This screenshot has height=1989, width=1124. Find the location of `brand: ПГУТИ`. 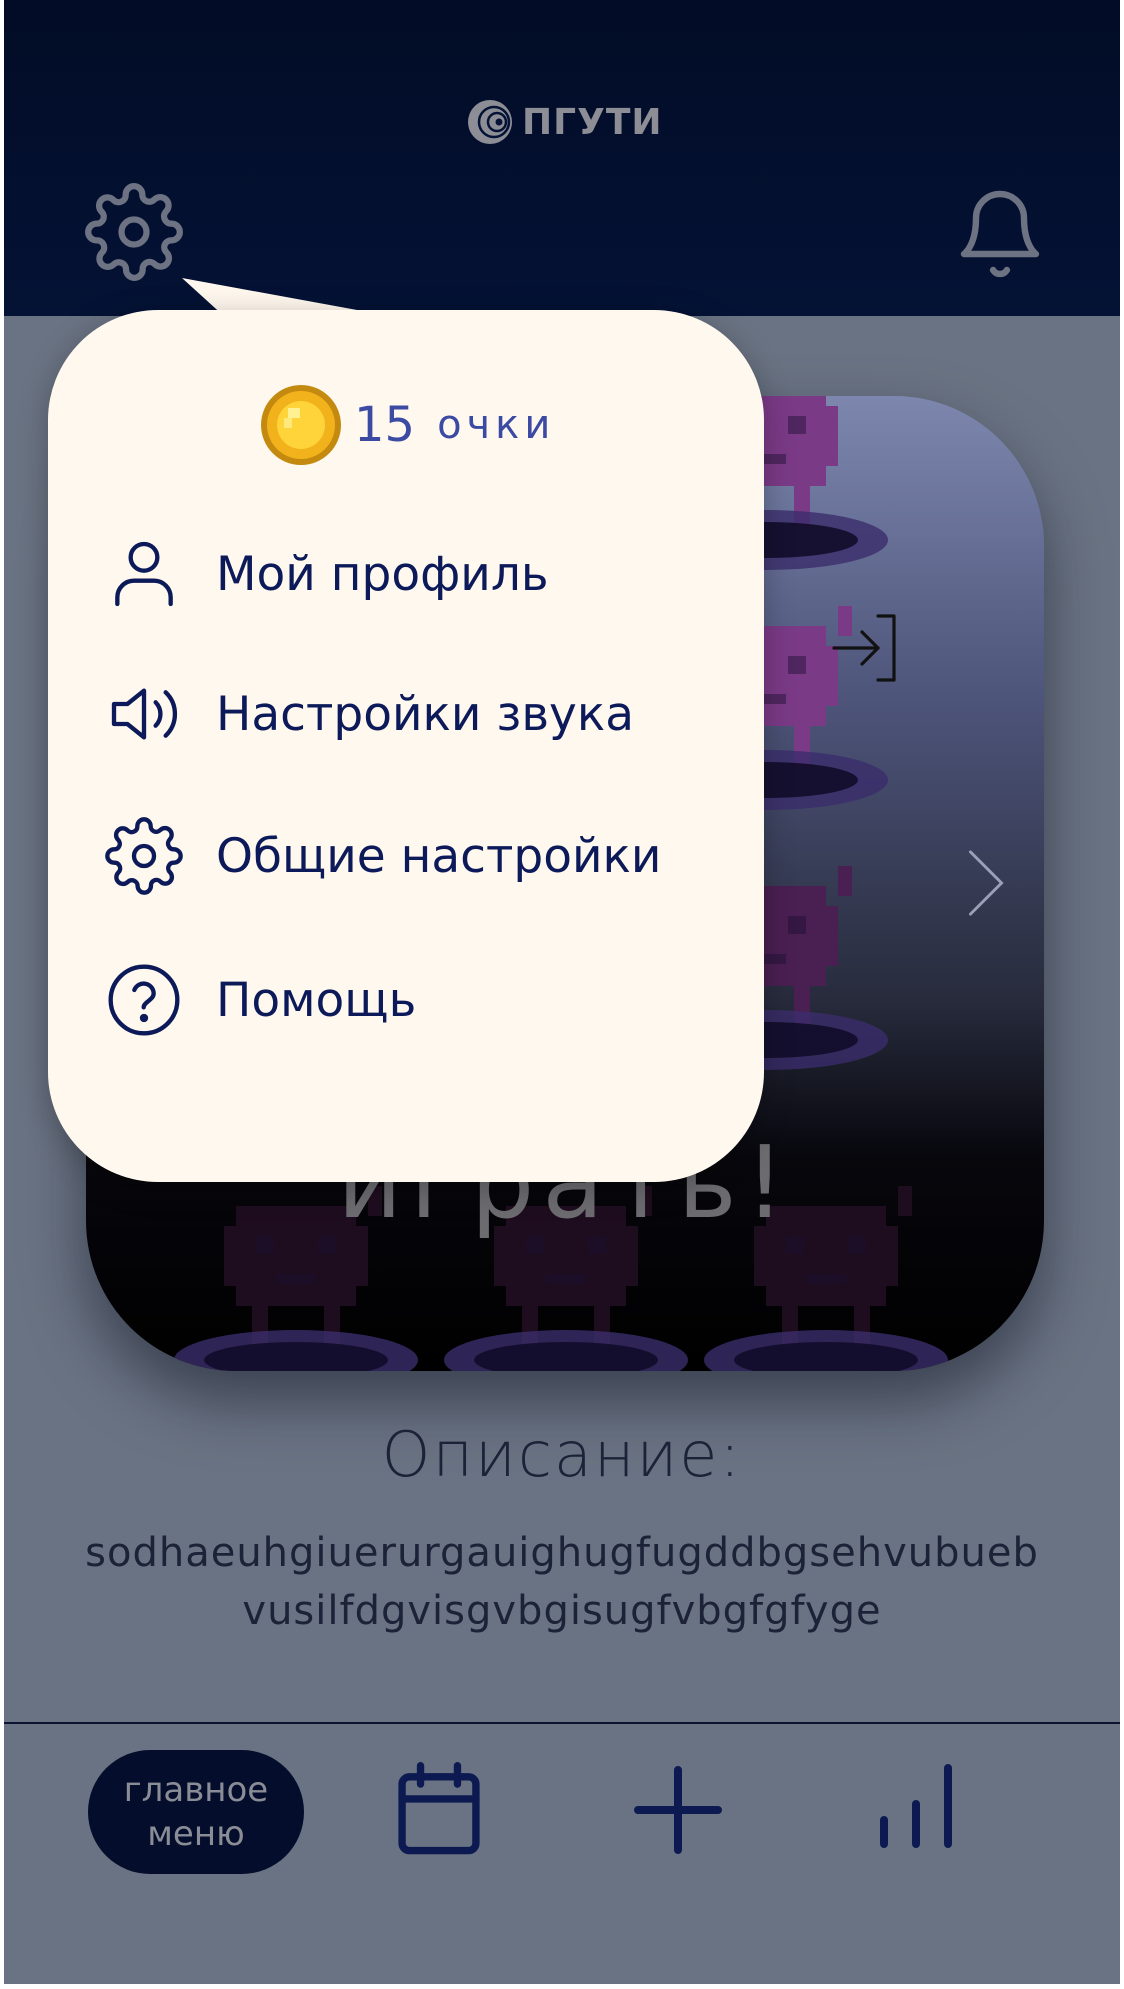

brand: ПГУТИ is located at coordinates (564, 122).